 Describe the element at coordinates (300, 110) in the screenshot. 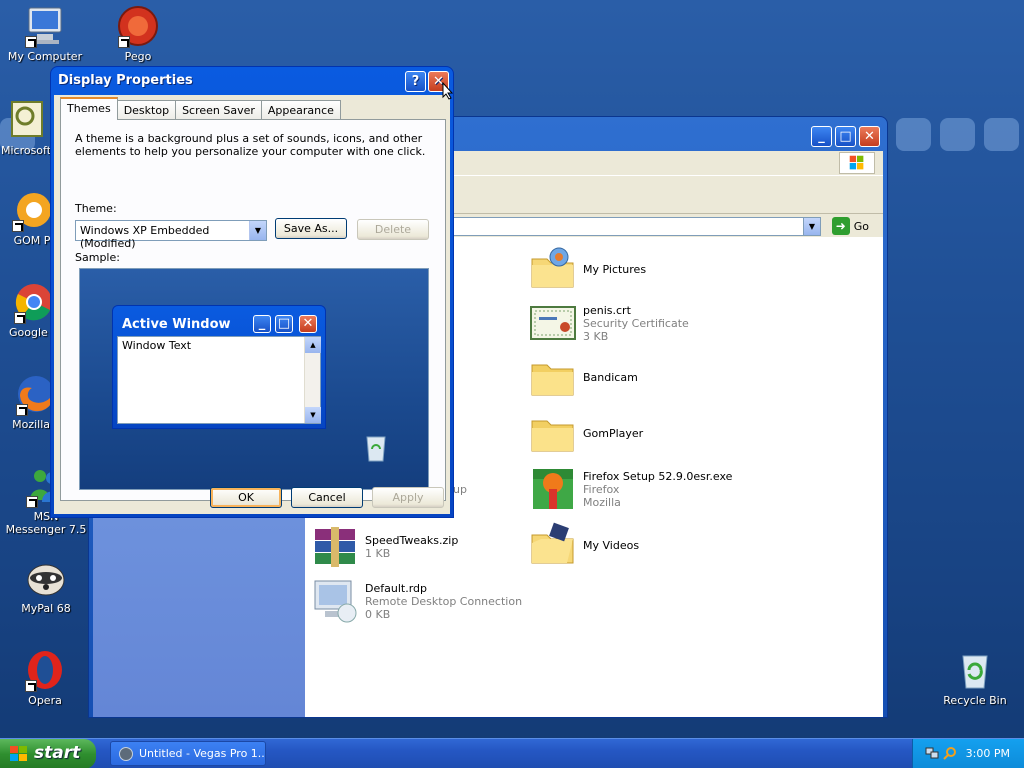

I see `tab-appearance: Appearance` at that location.